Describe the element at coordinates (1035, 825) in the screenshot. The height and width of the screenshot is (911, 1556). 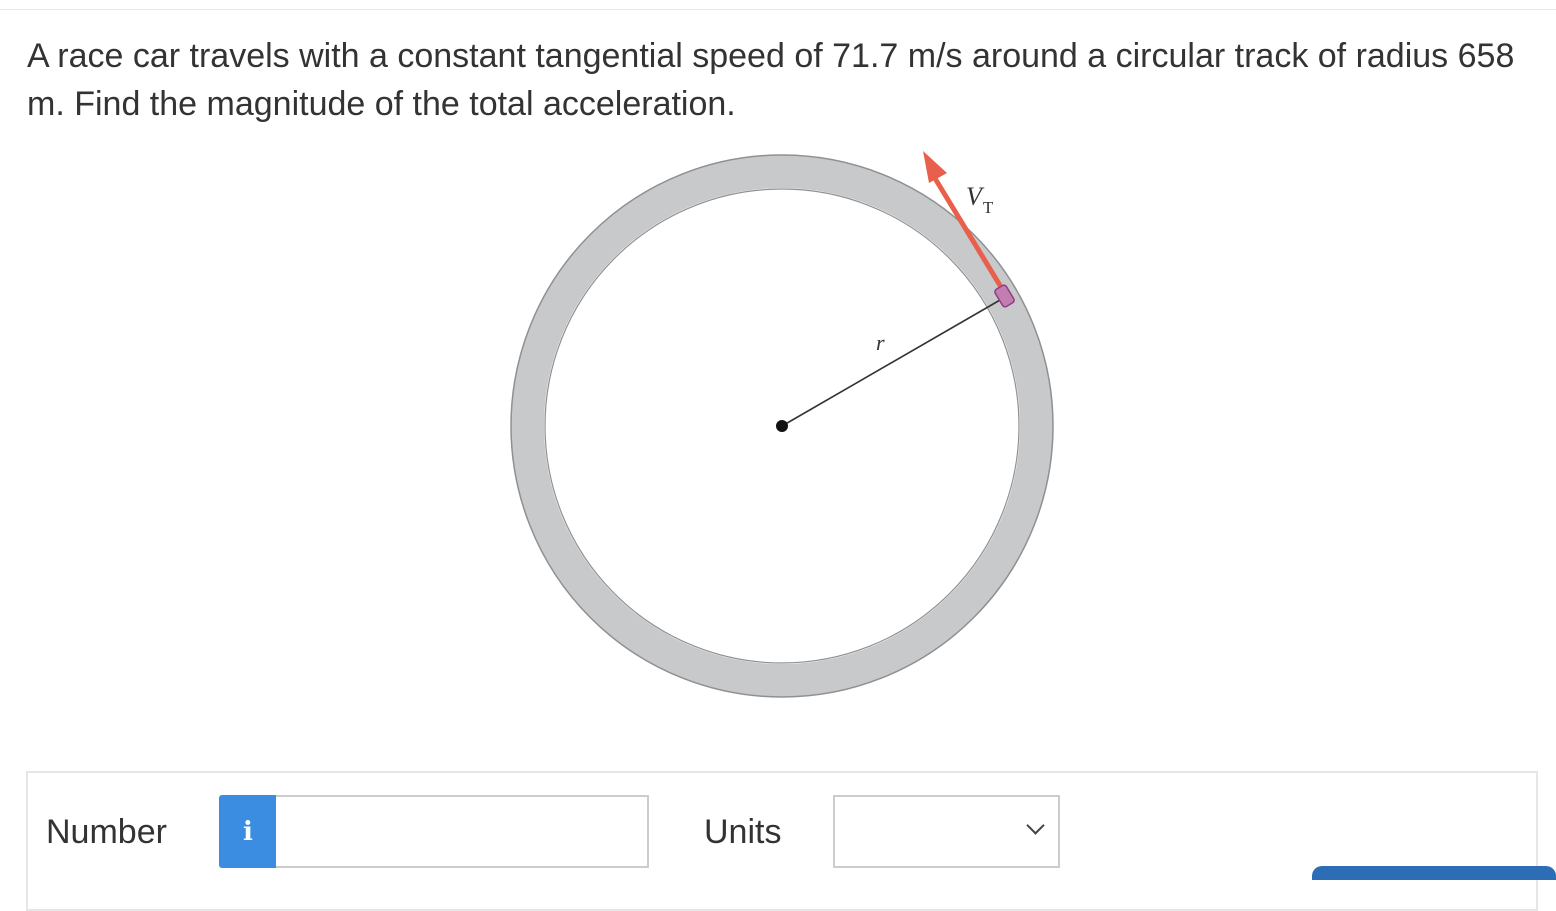
I see `chevron-down-icon` at that location.